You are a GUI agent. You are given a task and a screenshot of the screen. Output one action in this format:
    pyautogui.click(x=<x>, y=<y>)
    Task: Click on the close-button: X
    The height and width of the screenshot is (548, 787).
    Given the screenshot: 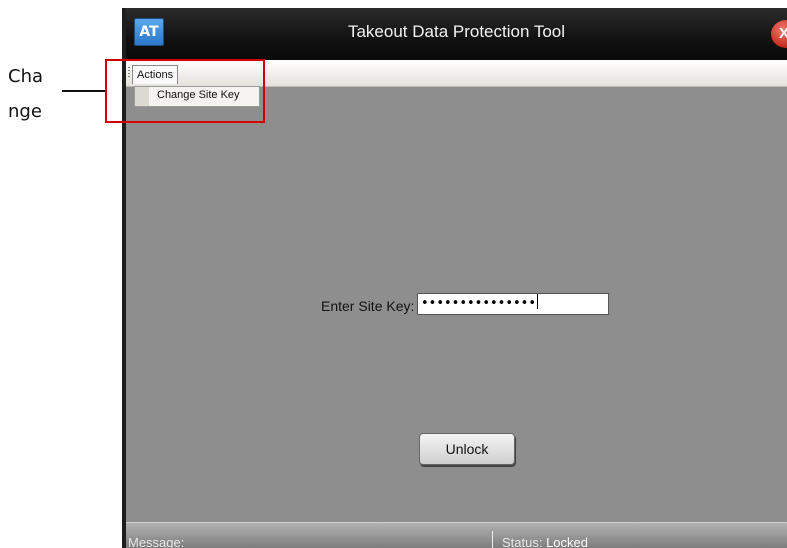 What is the action you would take?
    pyautogui.click(x=779, y=34)
    